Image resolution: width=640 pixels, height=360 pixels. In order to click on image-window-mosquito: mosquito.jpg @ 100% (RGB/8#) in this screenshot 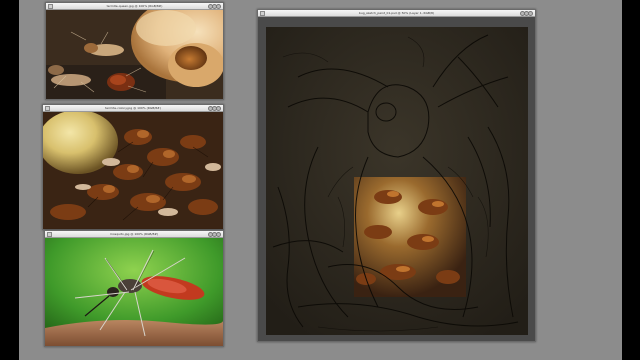, I will do `click(134, 288)`.